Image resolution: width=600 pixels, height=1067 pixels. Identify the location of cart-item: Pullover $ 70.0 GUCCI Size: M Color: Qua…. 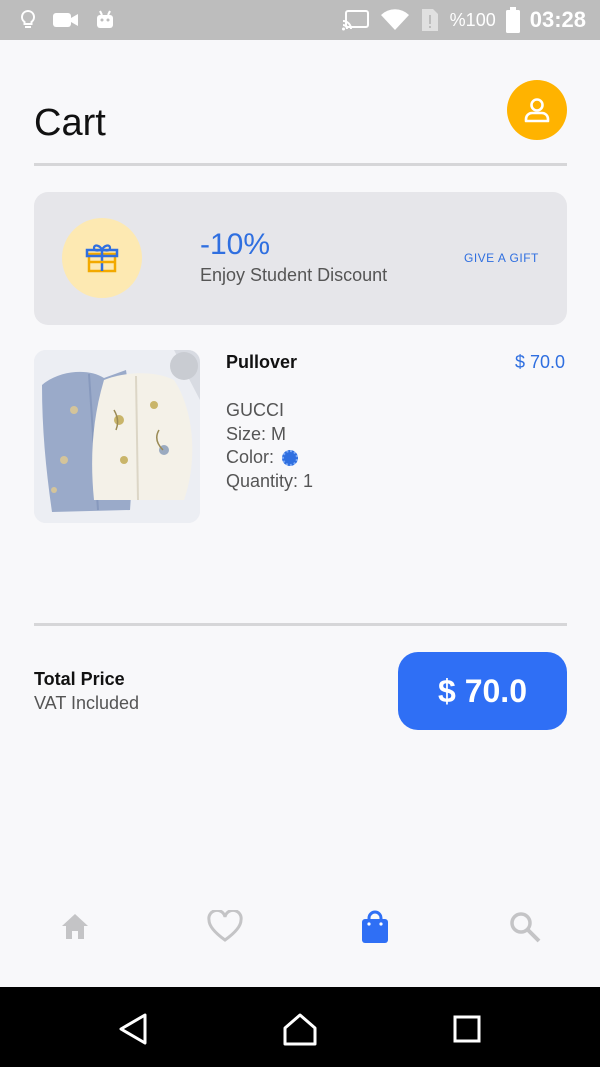
(300, 437).